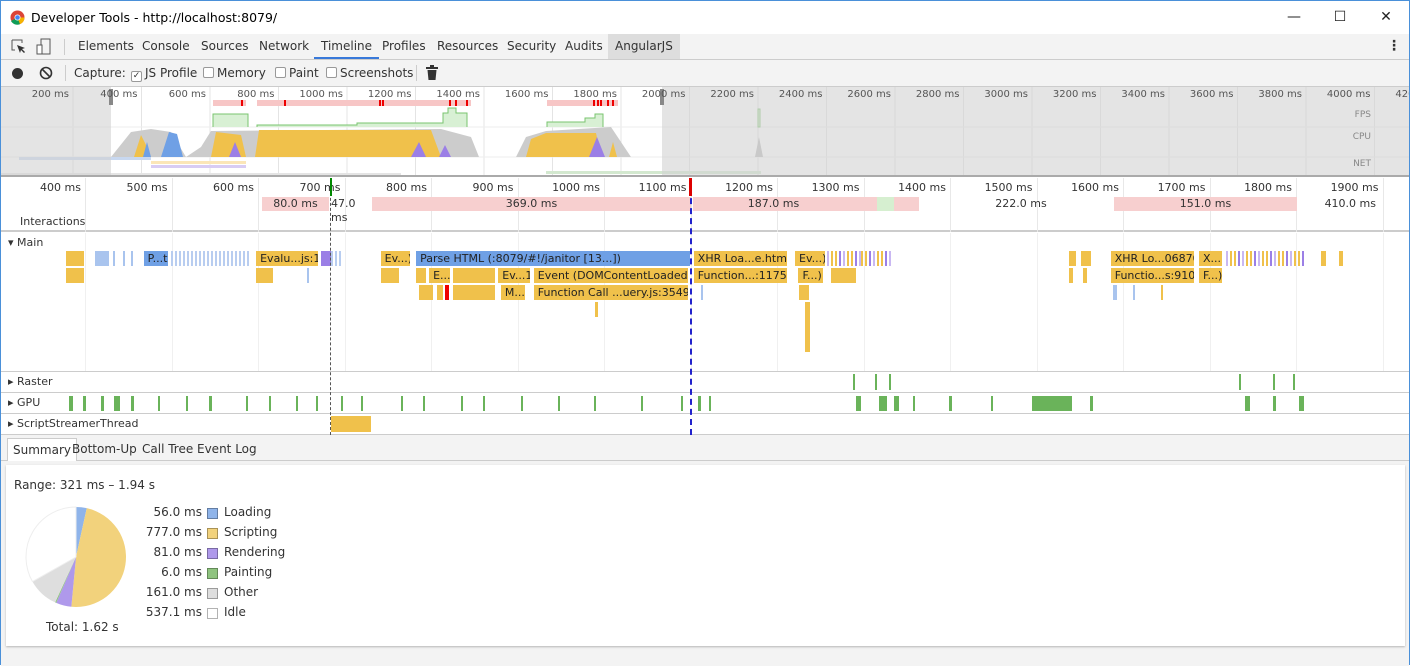 This screenshot has width=1410, height=666. What do you see at coordinates (1394, 46) in the screenshot?
I see `more-options-icon: ⋮` at bounding box center [1394, 46].